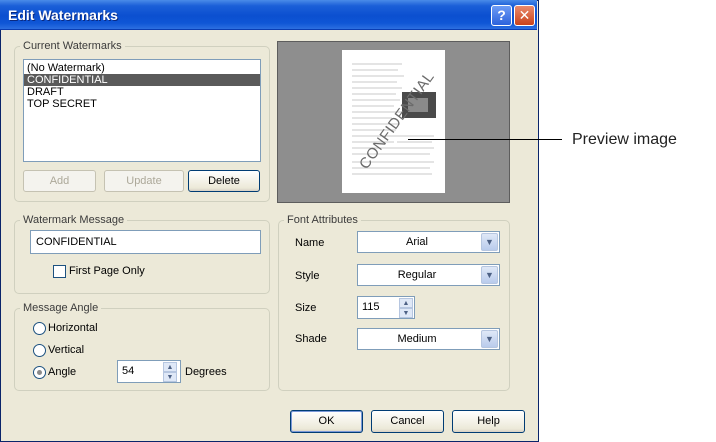  Describe the element at coordinates (142, 80) in the screenshot. I see `list-item: CONFIDENTIAL` at that location.